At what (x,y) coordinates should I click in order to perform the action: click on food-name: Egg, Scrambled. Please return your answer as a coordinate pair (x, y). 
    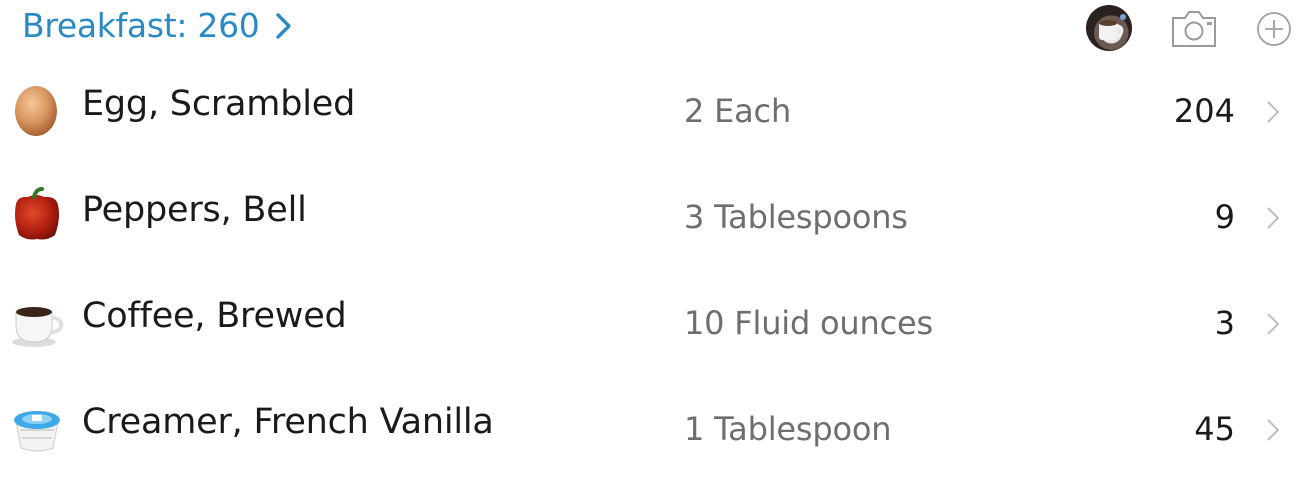
    Looking at the image, I should click on (219, 104).